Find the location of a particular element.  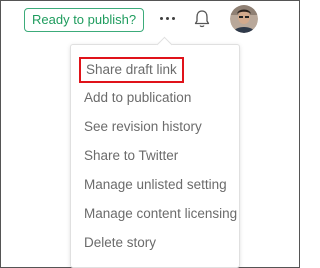

menu-item-see-revision-history: See revision history is located at coordinates (143, 127).